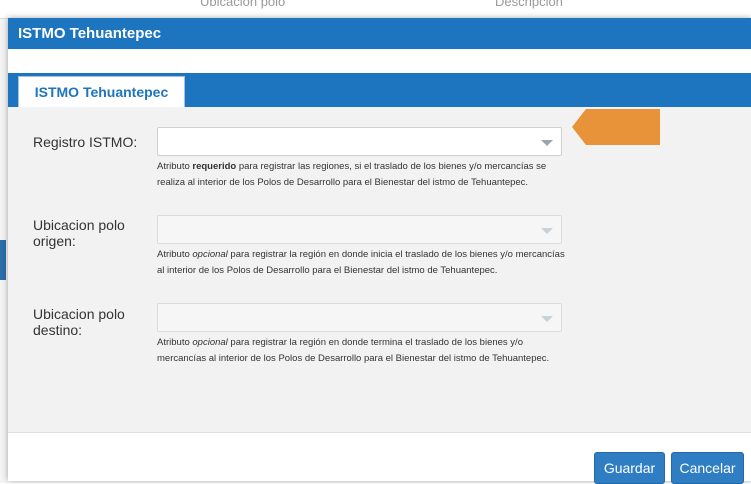 The image size is (751, 484). What do you see at coordinates (79, 322) in the screenshot?
I see `ubicacion-destino-label: Ubicacion polo destino:` at bounding box center [79, 322].